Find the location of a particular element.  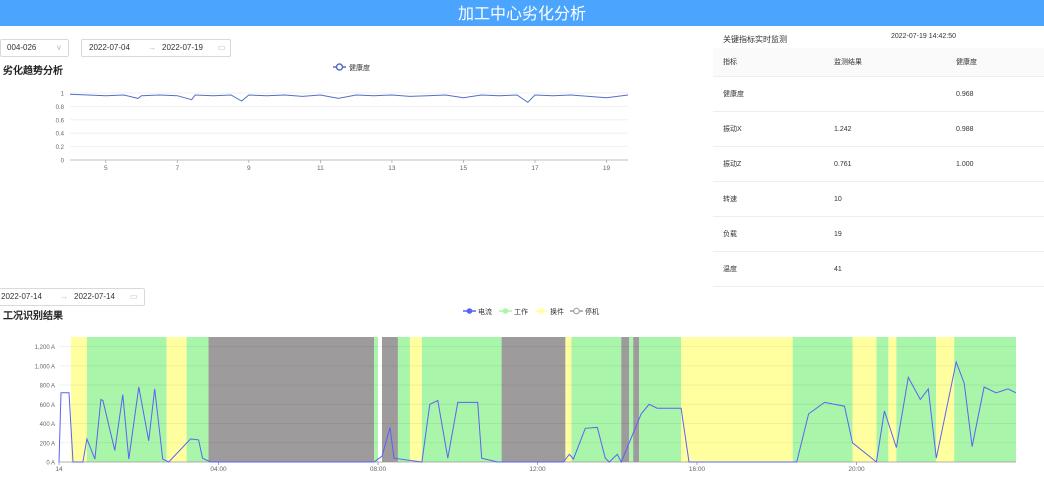

calendar-icon: ▭ is located at coordinates (222, 47).